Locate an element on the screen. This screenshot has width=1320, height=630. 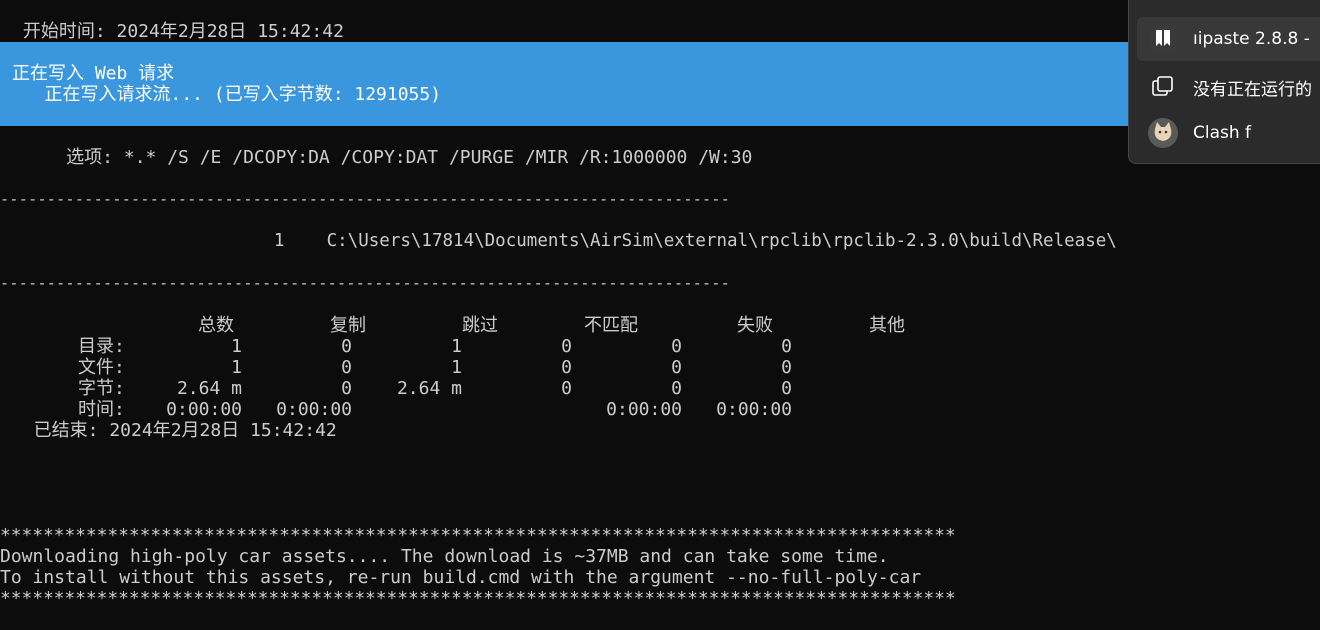
stats-header-total: 总数 is located at coordinates (216, 325).